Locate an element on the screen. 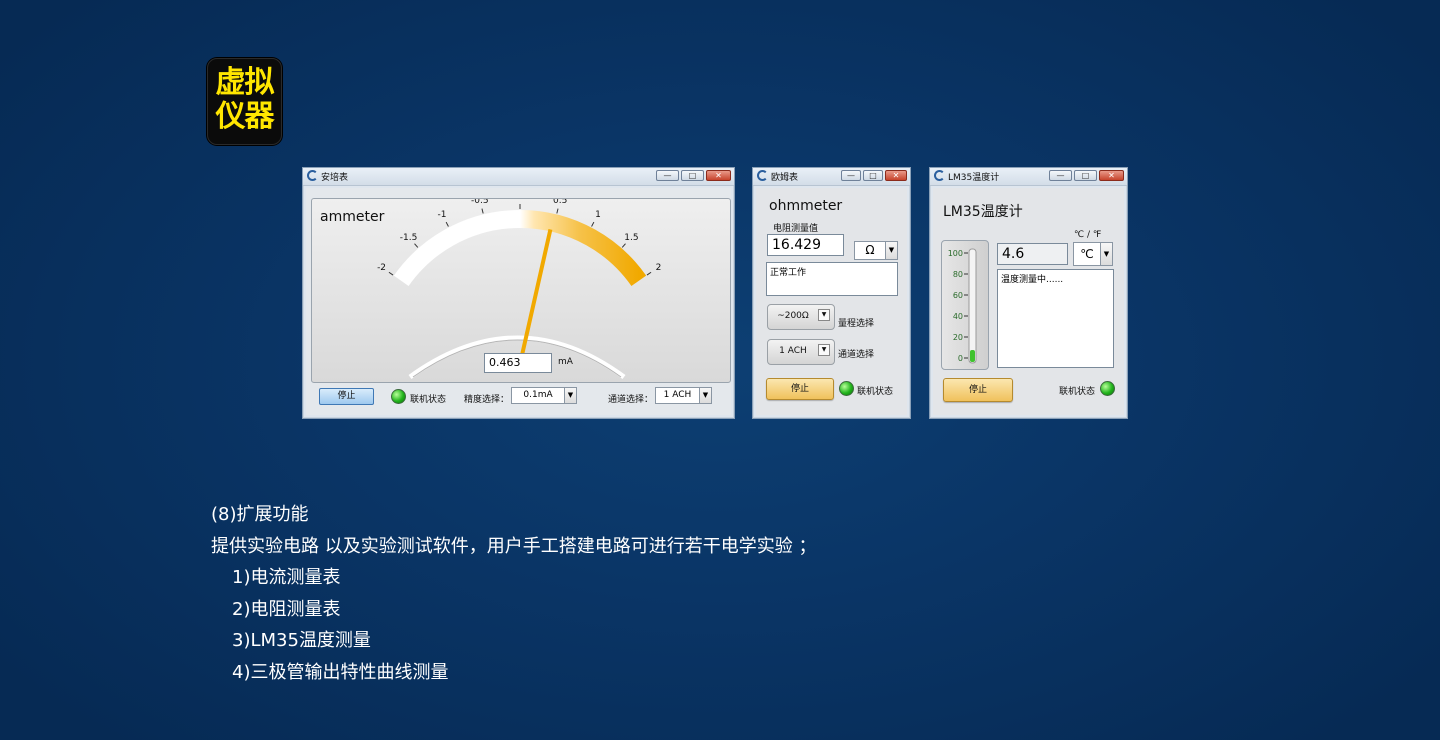  thermometer-scale-label: 60 is located at coordinates (958, 295).